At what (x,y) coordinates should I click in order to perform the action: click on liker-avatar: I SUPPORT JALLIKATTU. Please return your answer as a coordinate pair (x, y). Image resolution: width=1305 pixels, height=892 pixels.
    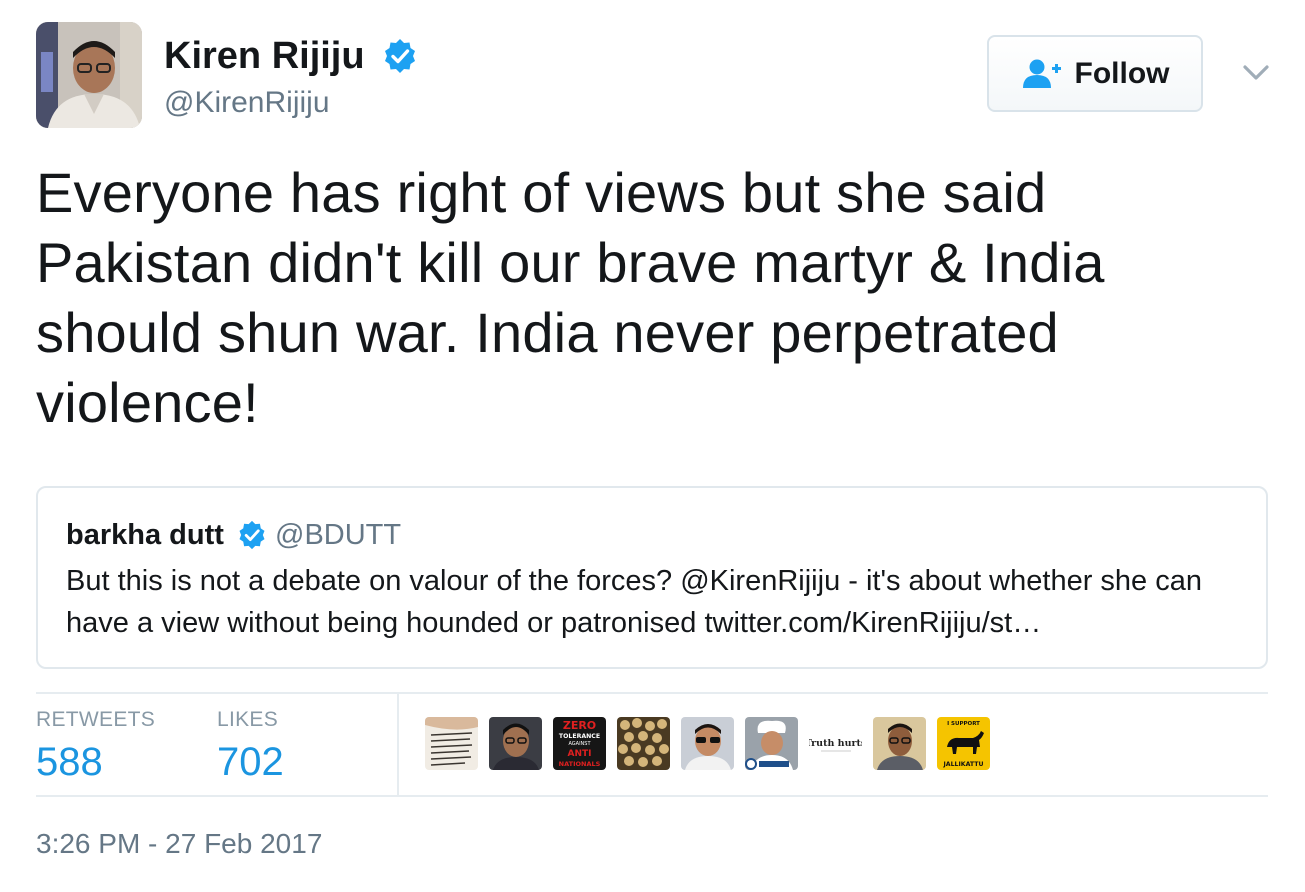
    Looking at the image, I should click on (963, 743).